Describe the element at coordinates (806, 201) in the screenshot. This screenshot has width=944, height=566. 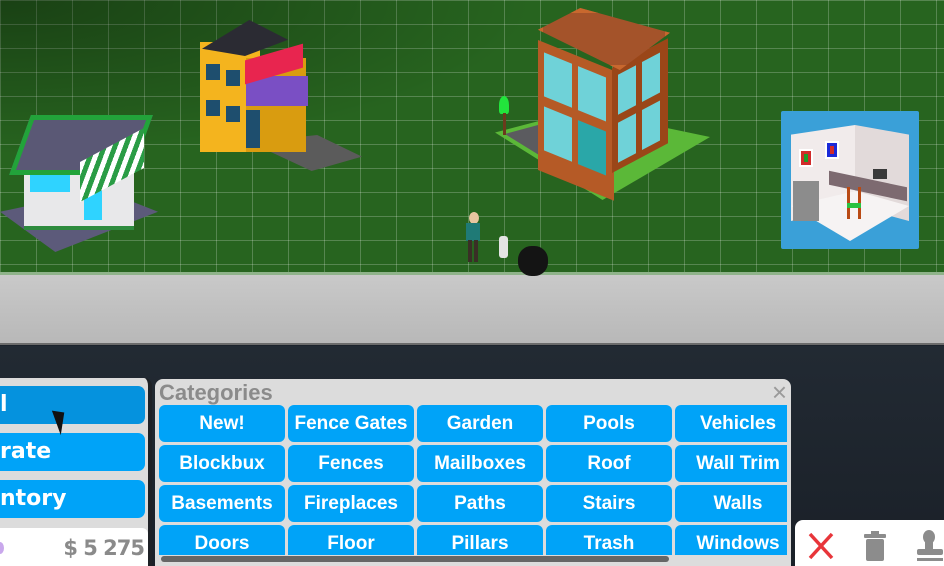
I see `filing-cabinet` at that location.